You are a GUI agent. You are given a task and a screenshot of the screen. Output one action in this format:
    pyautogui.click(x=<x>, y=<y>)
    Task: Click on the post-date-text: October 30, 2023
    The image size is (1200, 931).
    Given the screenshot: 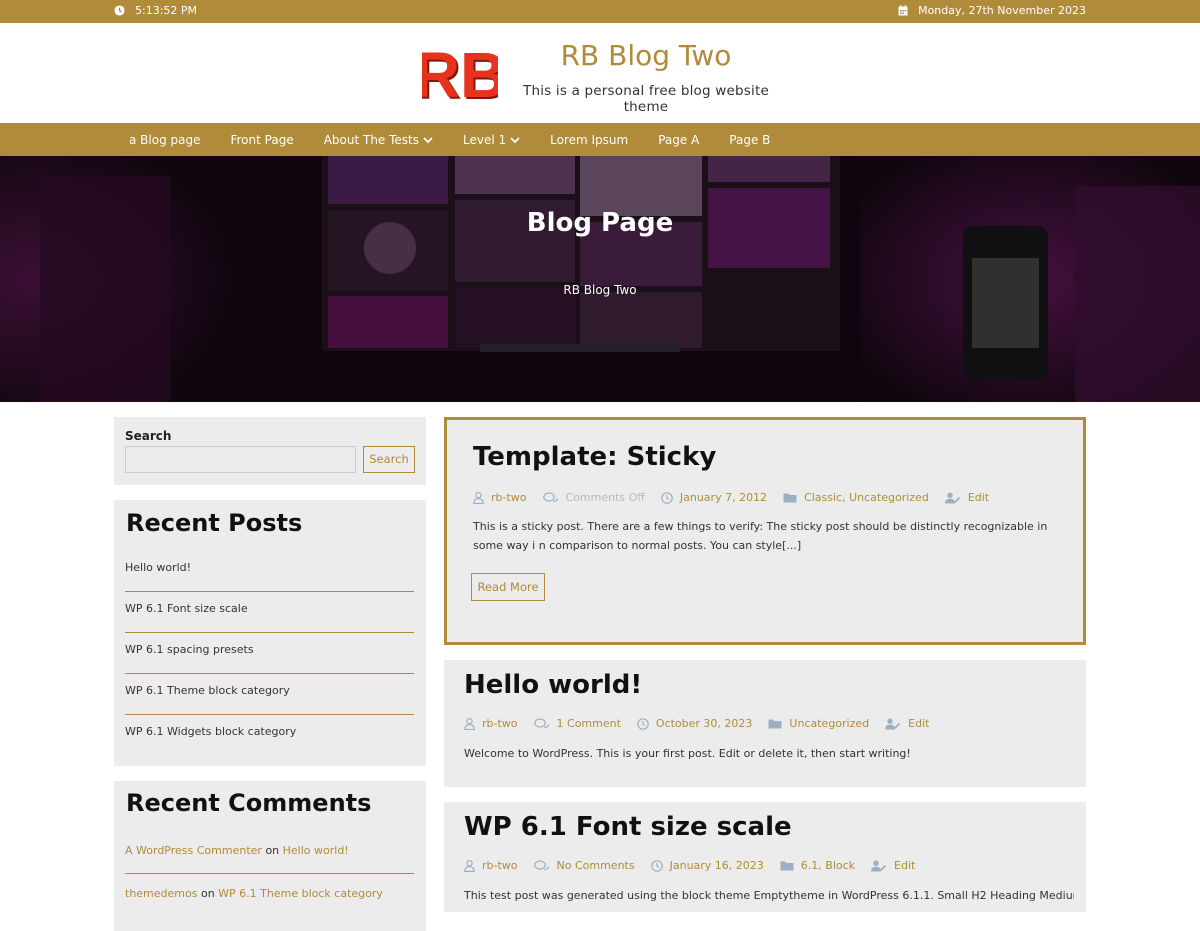 What is the action you would take?
    pyautogui.click(x=704, y=723)
    